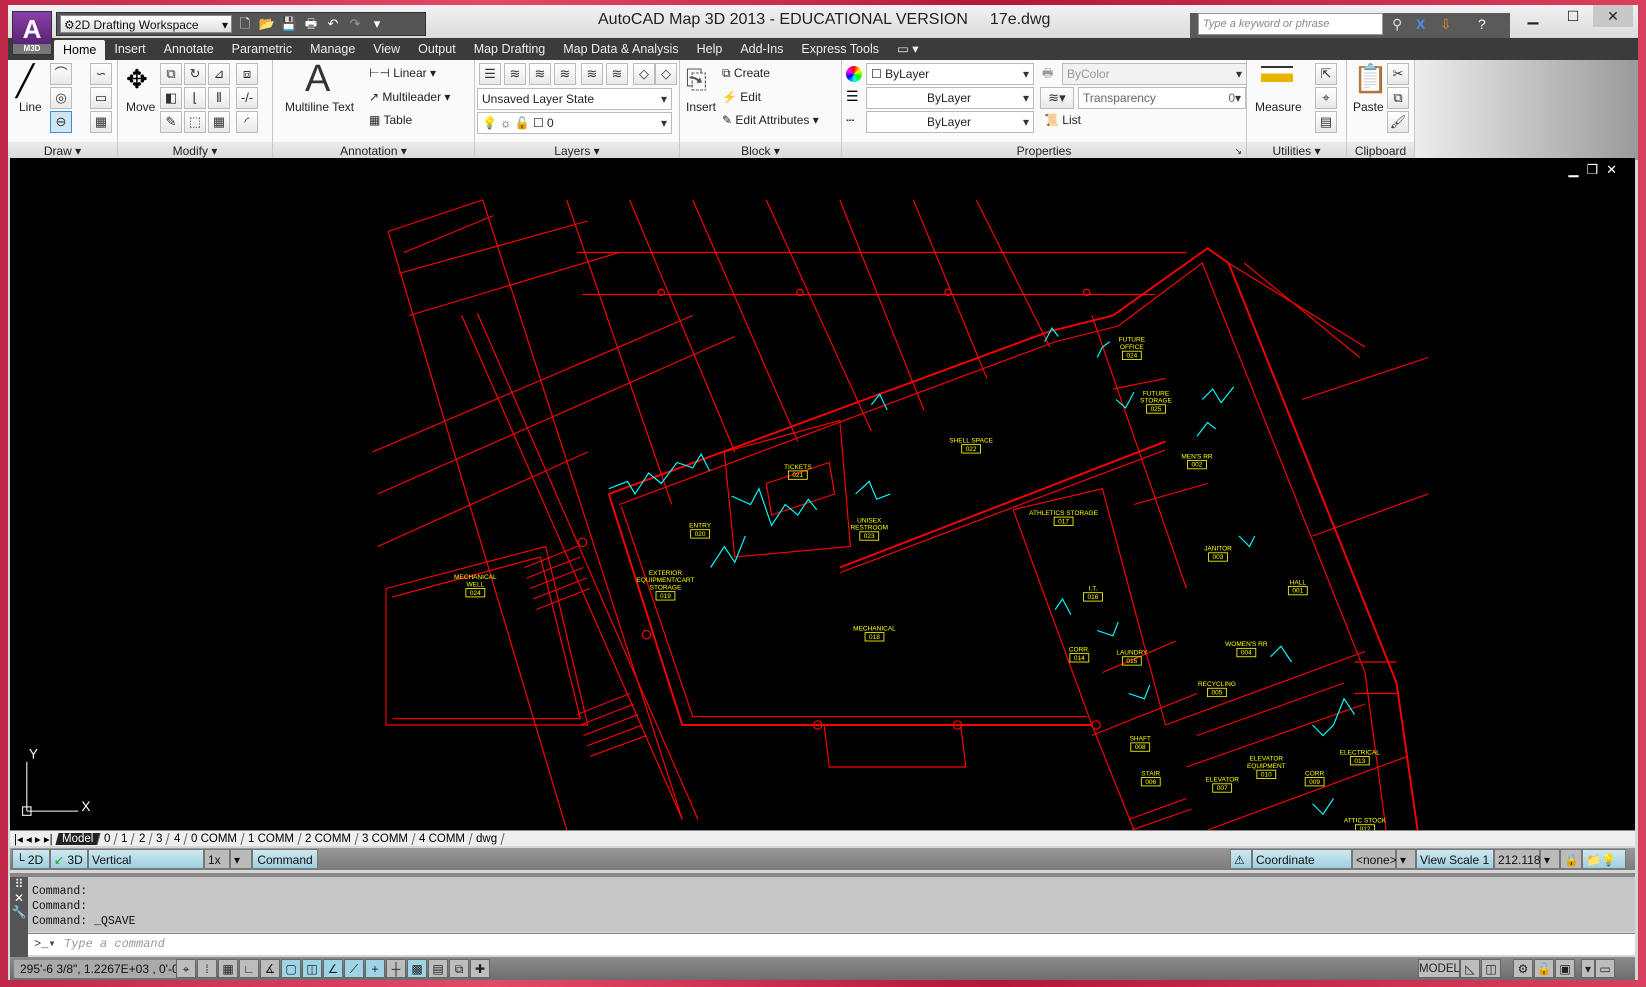 The image size is (1646, 987). What do you see at coordinates (565, 74) in the screenshot?
I see `layer-previous-icon: ≋` at bounding box center [565, 74].